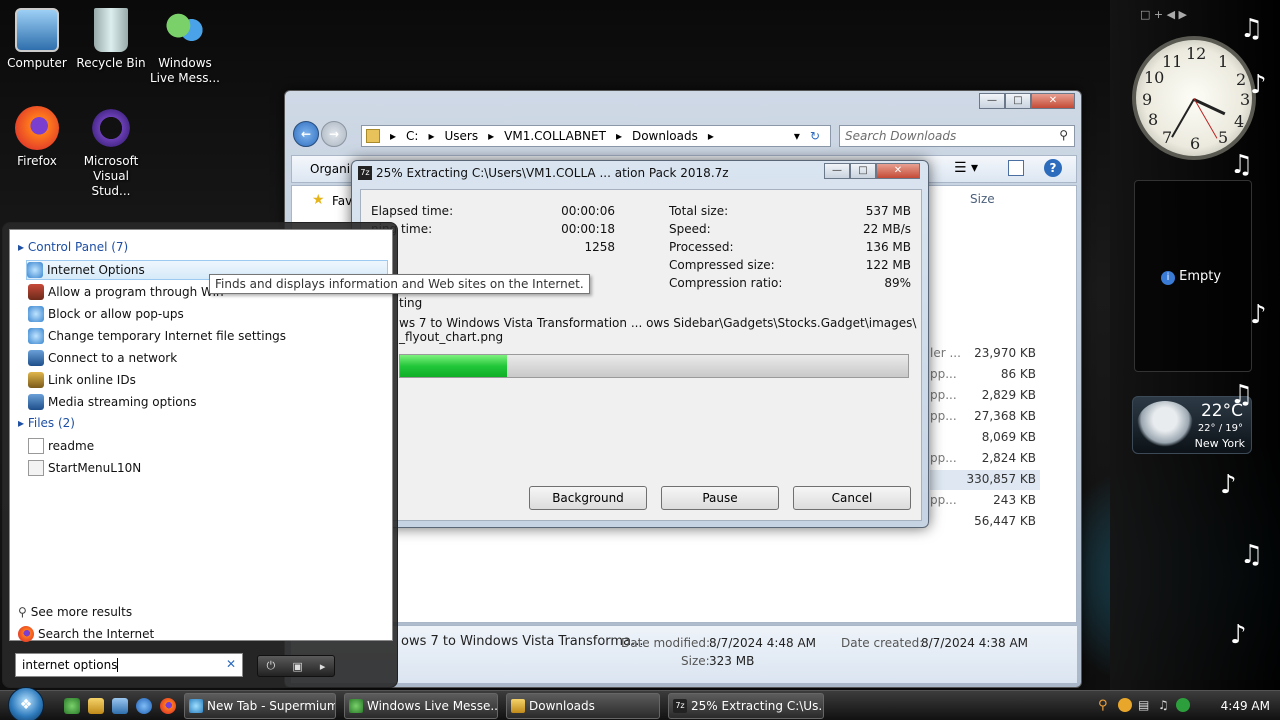  What do you see at coordinates (144, 706) in the screenshot?
I see `internet-explorer-icon` at bounding box center [144, 706].